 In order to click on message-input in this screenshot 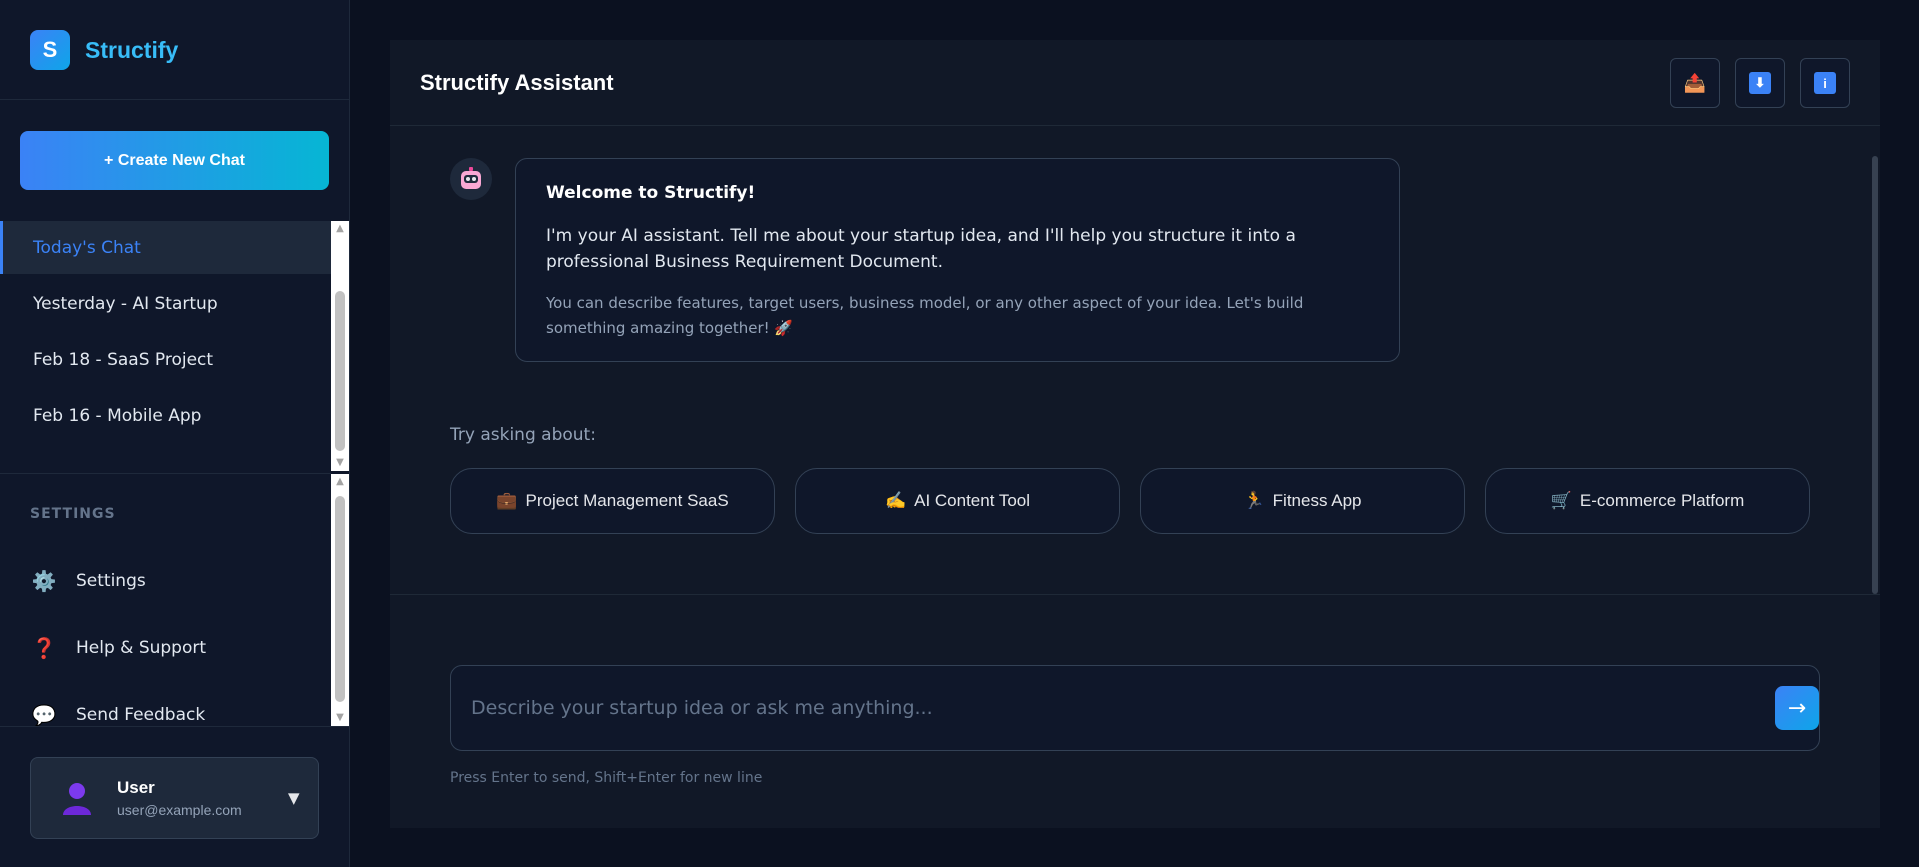, I will do `click(1096, 708)`.